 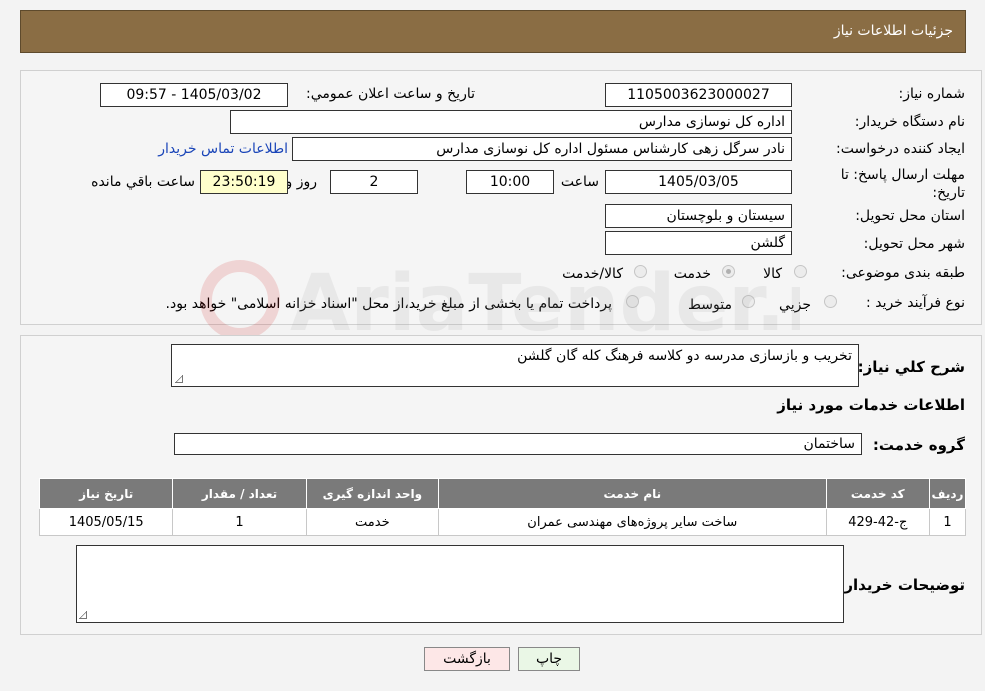 What do you see at coordinates (902, 175) in the screenshot?
I see `deadline-label-line1: مهلت ارسال پاسخ: تا` at bounding box center [902, 175].